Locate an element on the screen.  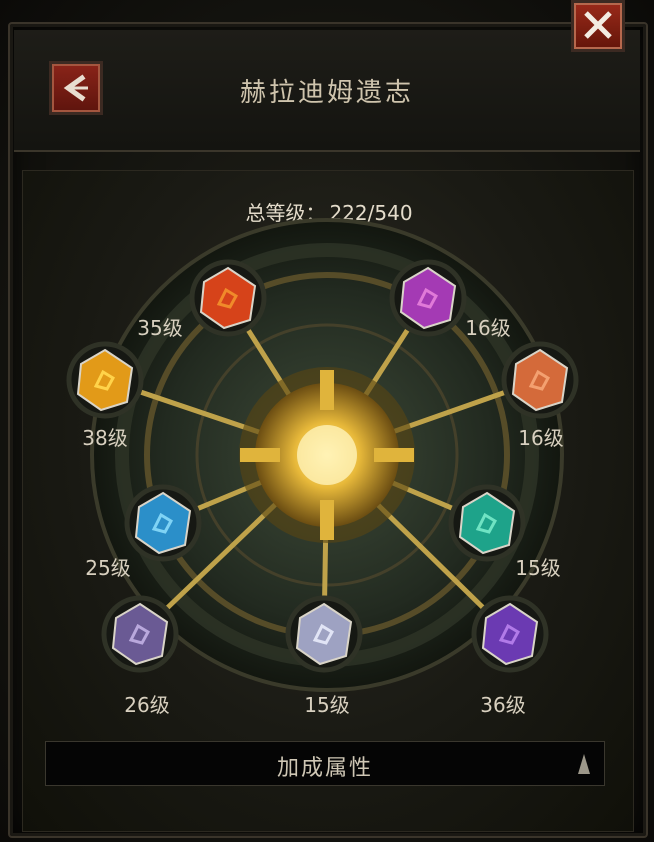
bonus-attributes-label: 加成属性 is located at coordinates (324, 768).